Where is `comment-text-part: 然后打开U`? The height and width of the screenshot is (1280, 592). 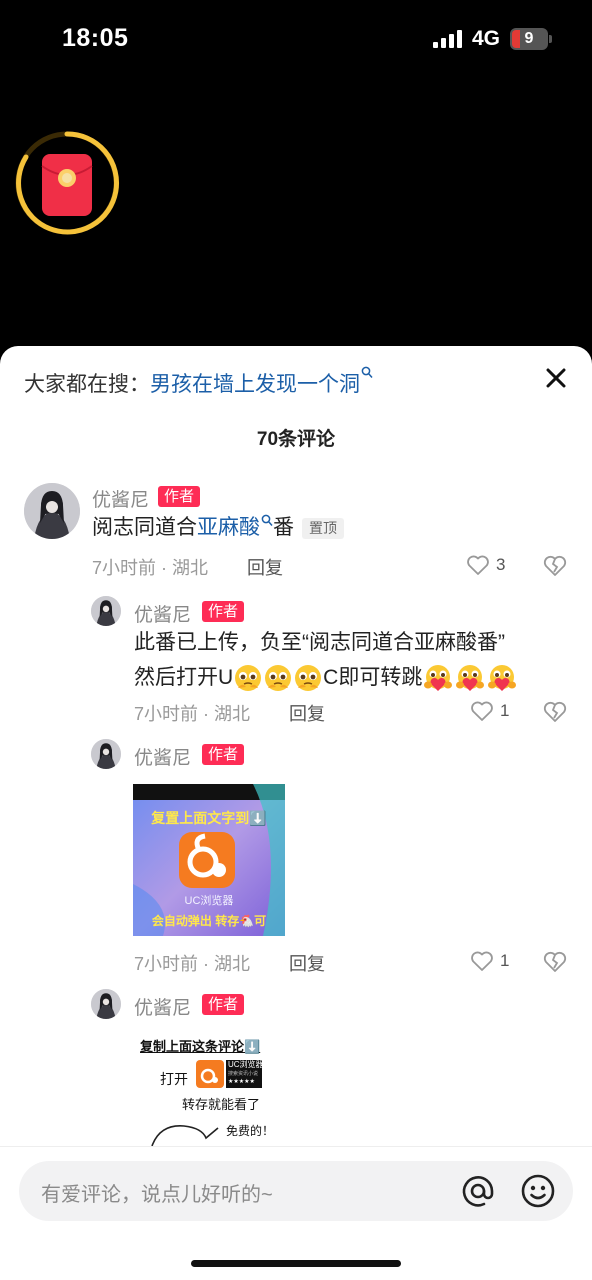
comment-text-part: 然后打开U is located at coordinates (184, 677).